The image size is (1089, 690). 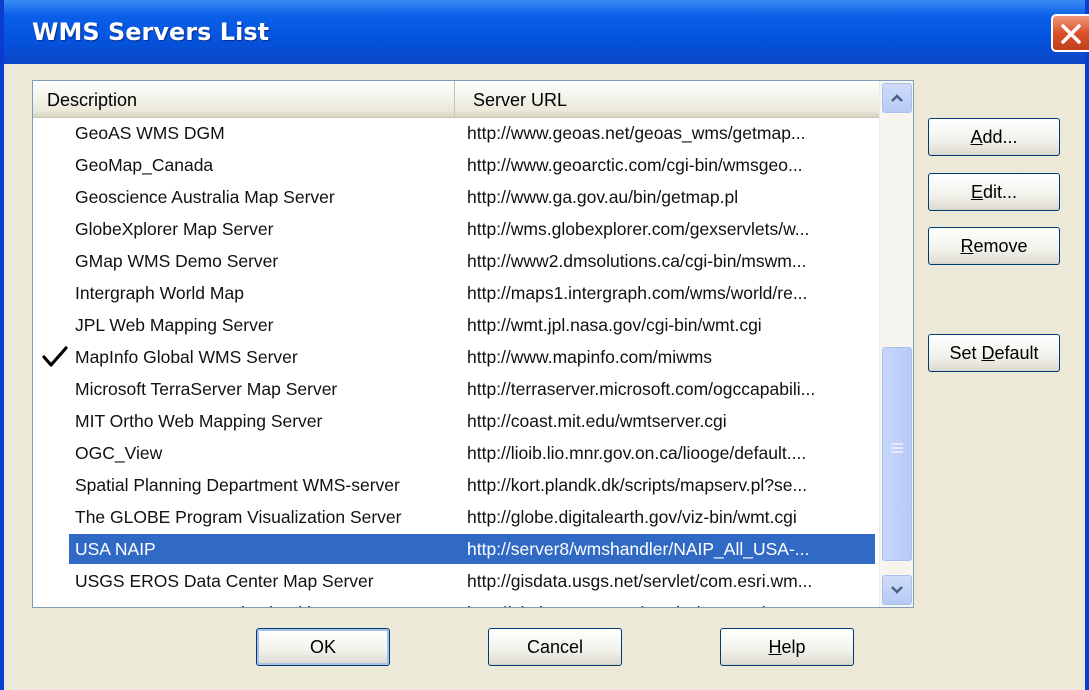 I want to click on row-server-url: http://wmt.jpl.nasa.gov/cgi-bin/wmt.cgi, so click(x=614, y=325).